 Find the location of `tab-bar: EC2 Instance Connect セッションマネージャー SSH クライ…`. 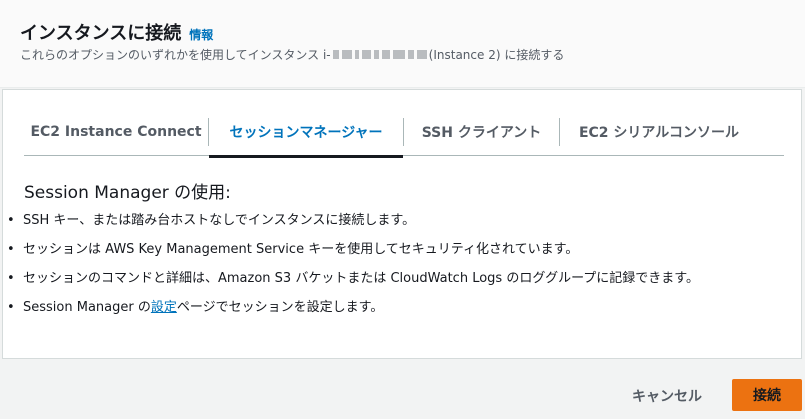

tab-bar: EC2 Instance Connect セッションマネージャー SSH クライ… is located at coordinates (404, 133).